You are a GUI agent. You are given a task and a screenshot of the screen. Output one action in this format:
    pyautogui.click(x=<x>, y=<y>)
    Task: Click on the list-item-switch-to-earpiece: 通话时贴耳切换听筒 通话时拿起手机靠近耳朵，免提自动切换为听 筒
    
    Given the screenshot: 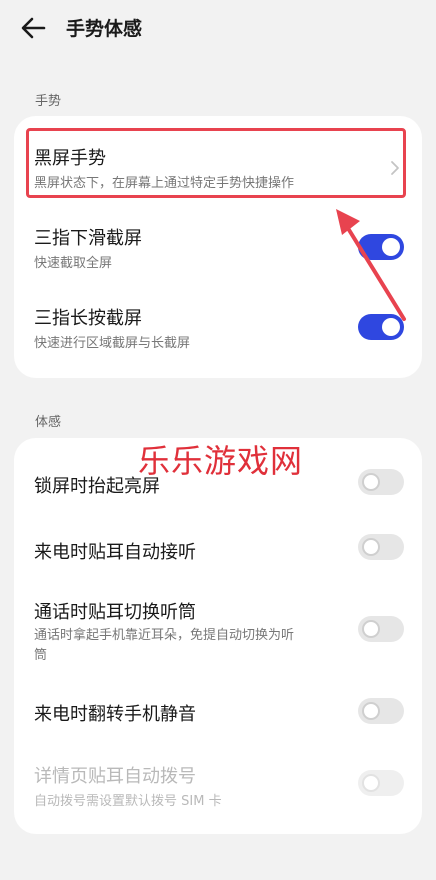 What is the action you would take?
    pyautogui.click(x=218, y=639)
    